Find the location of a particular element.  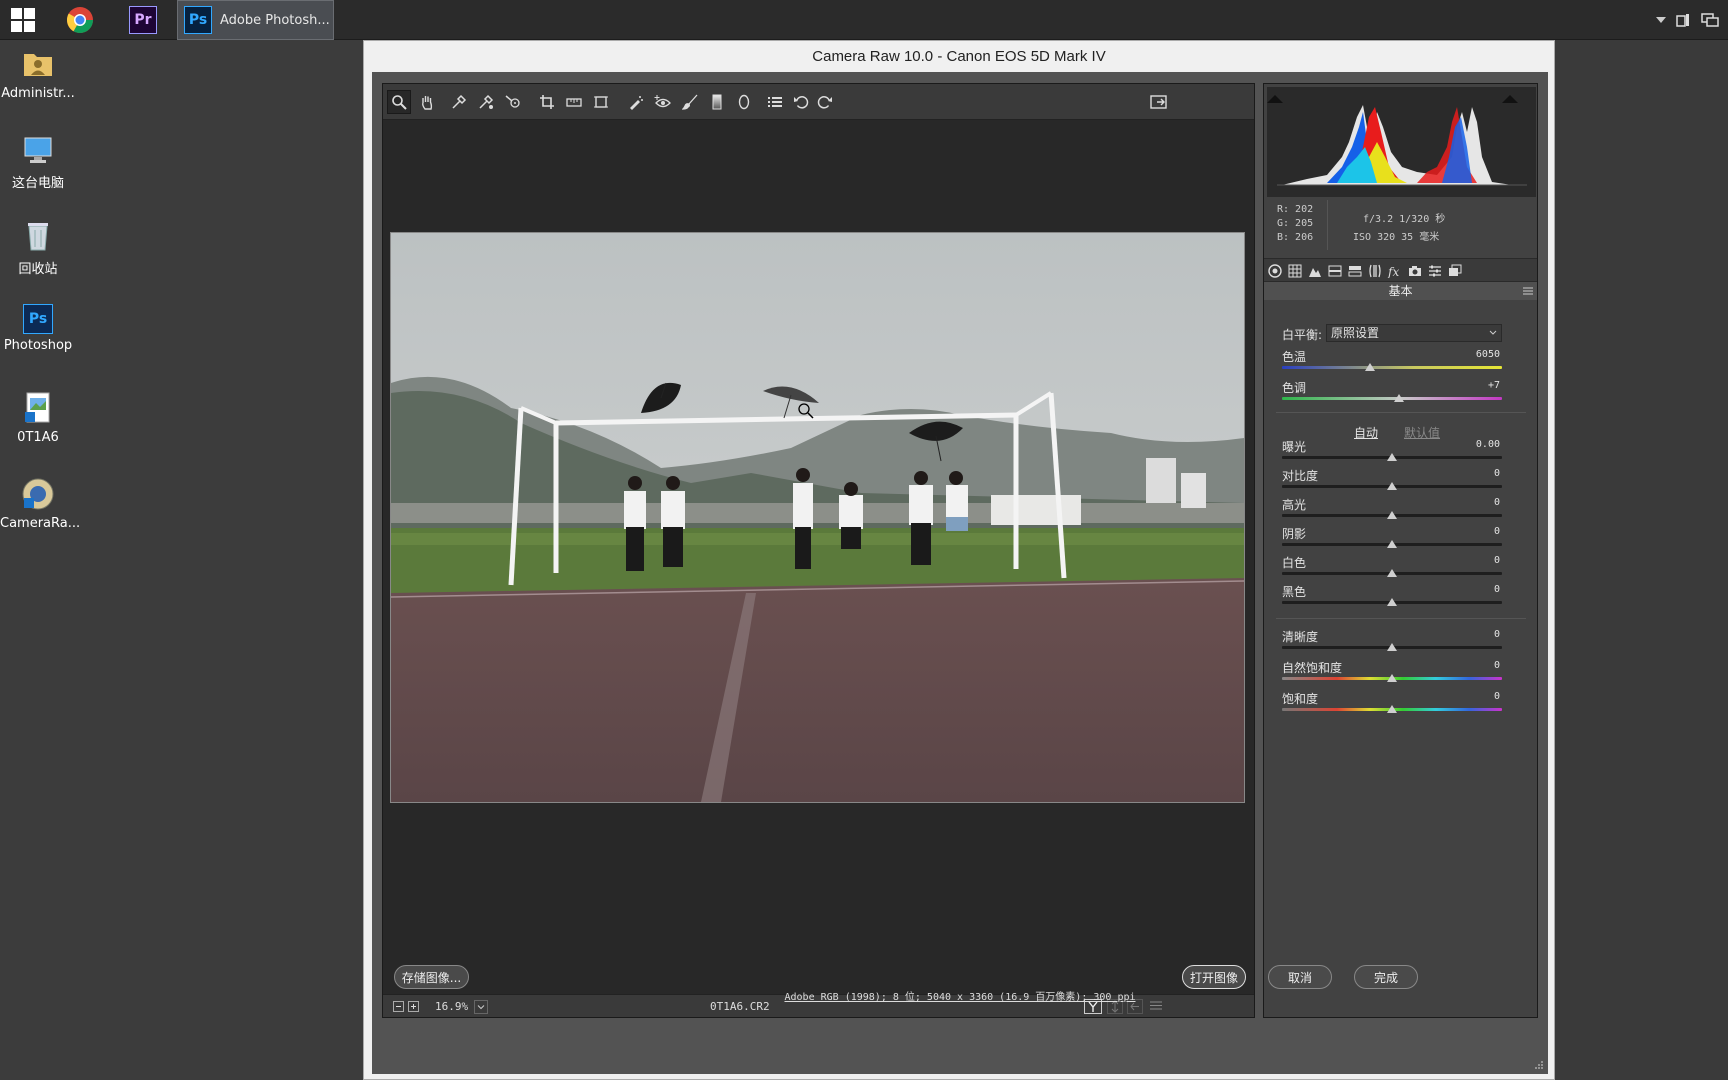

cancel-label: 取消 is located at coordinates (1299, 977).